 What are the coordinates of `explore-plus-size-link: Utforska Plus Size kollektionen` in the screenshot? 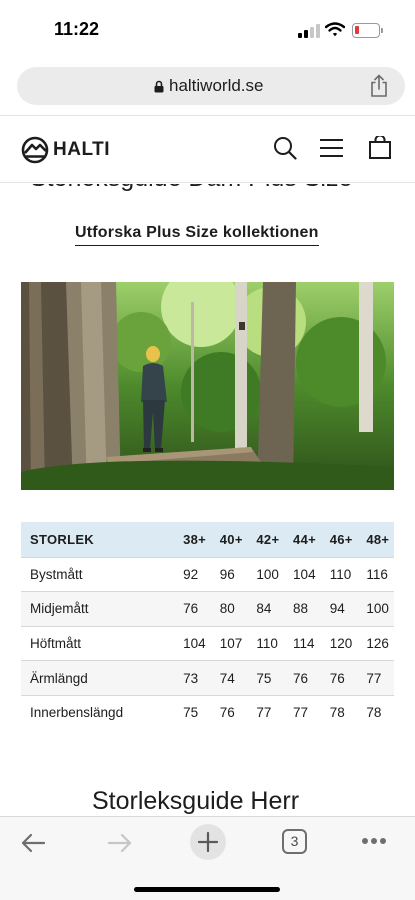 It's located at (197, 235).